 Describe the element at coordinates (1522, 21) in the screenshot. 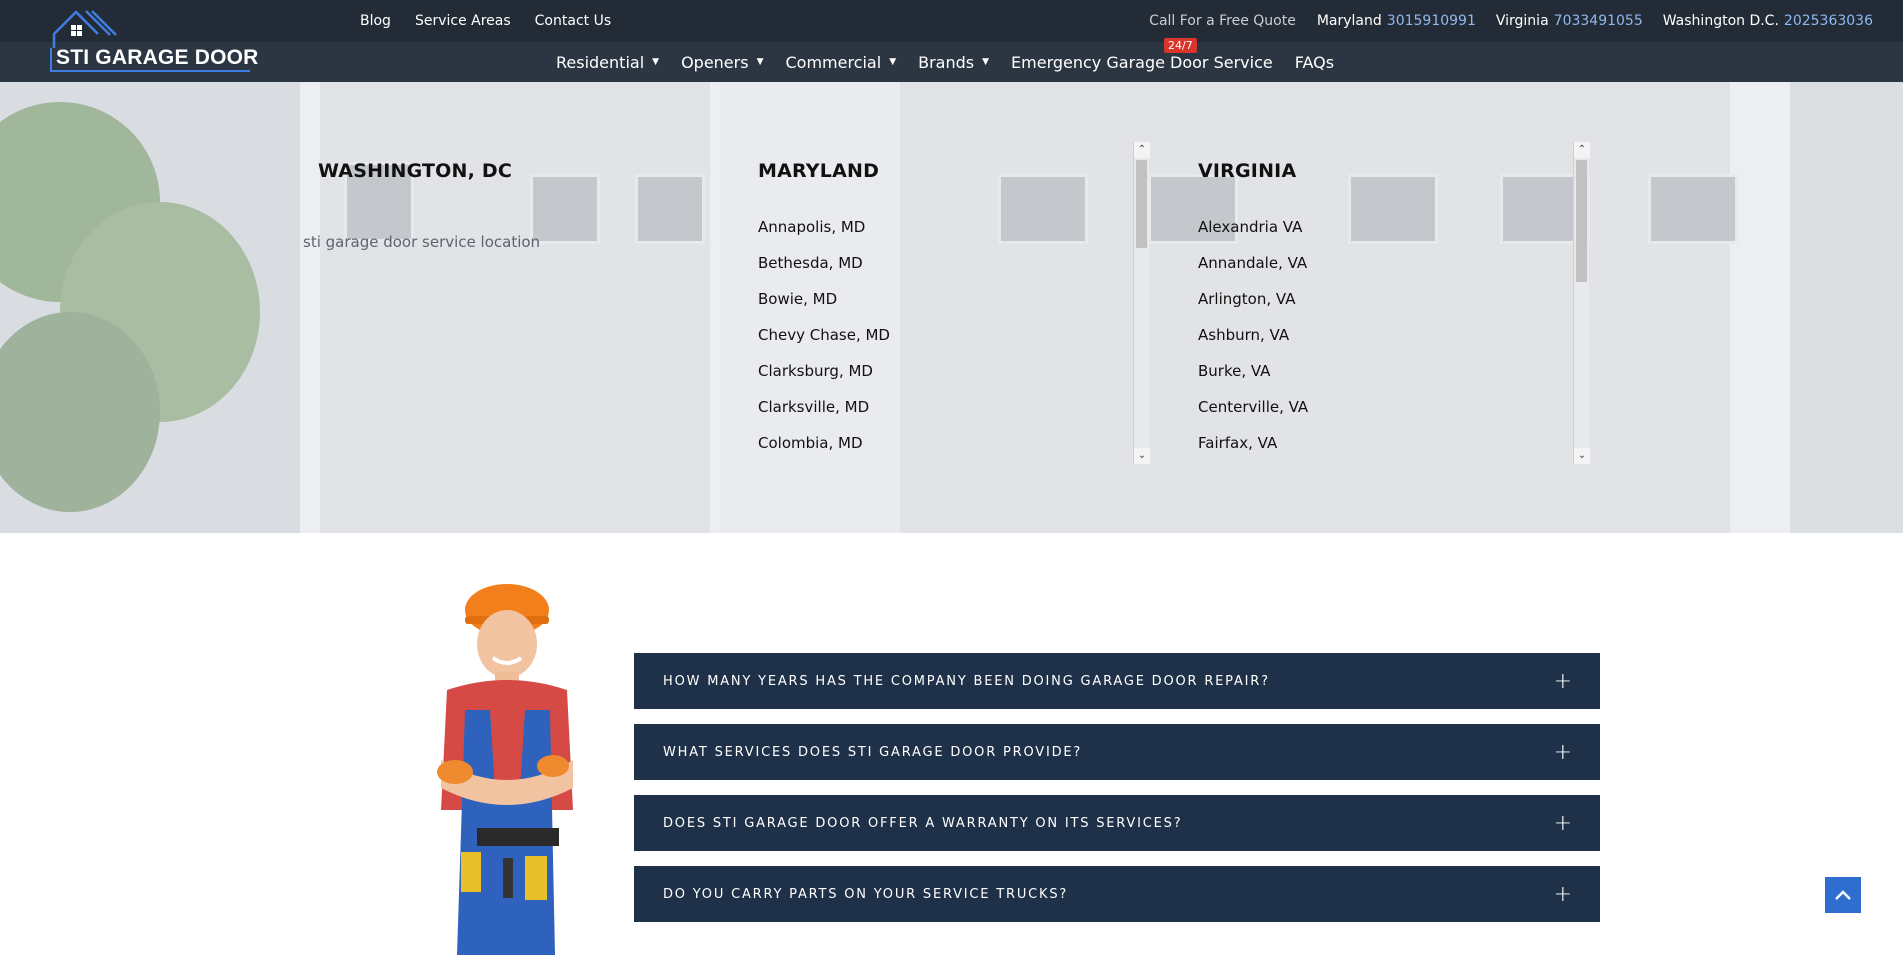

I see `region-virginia: Virginia` at that location.